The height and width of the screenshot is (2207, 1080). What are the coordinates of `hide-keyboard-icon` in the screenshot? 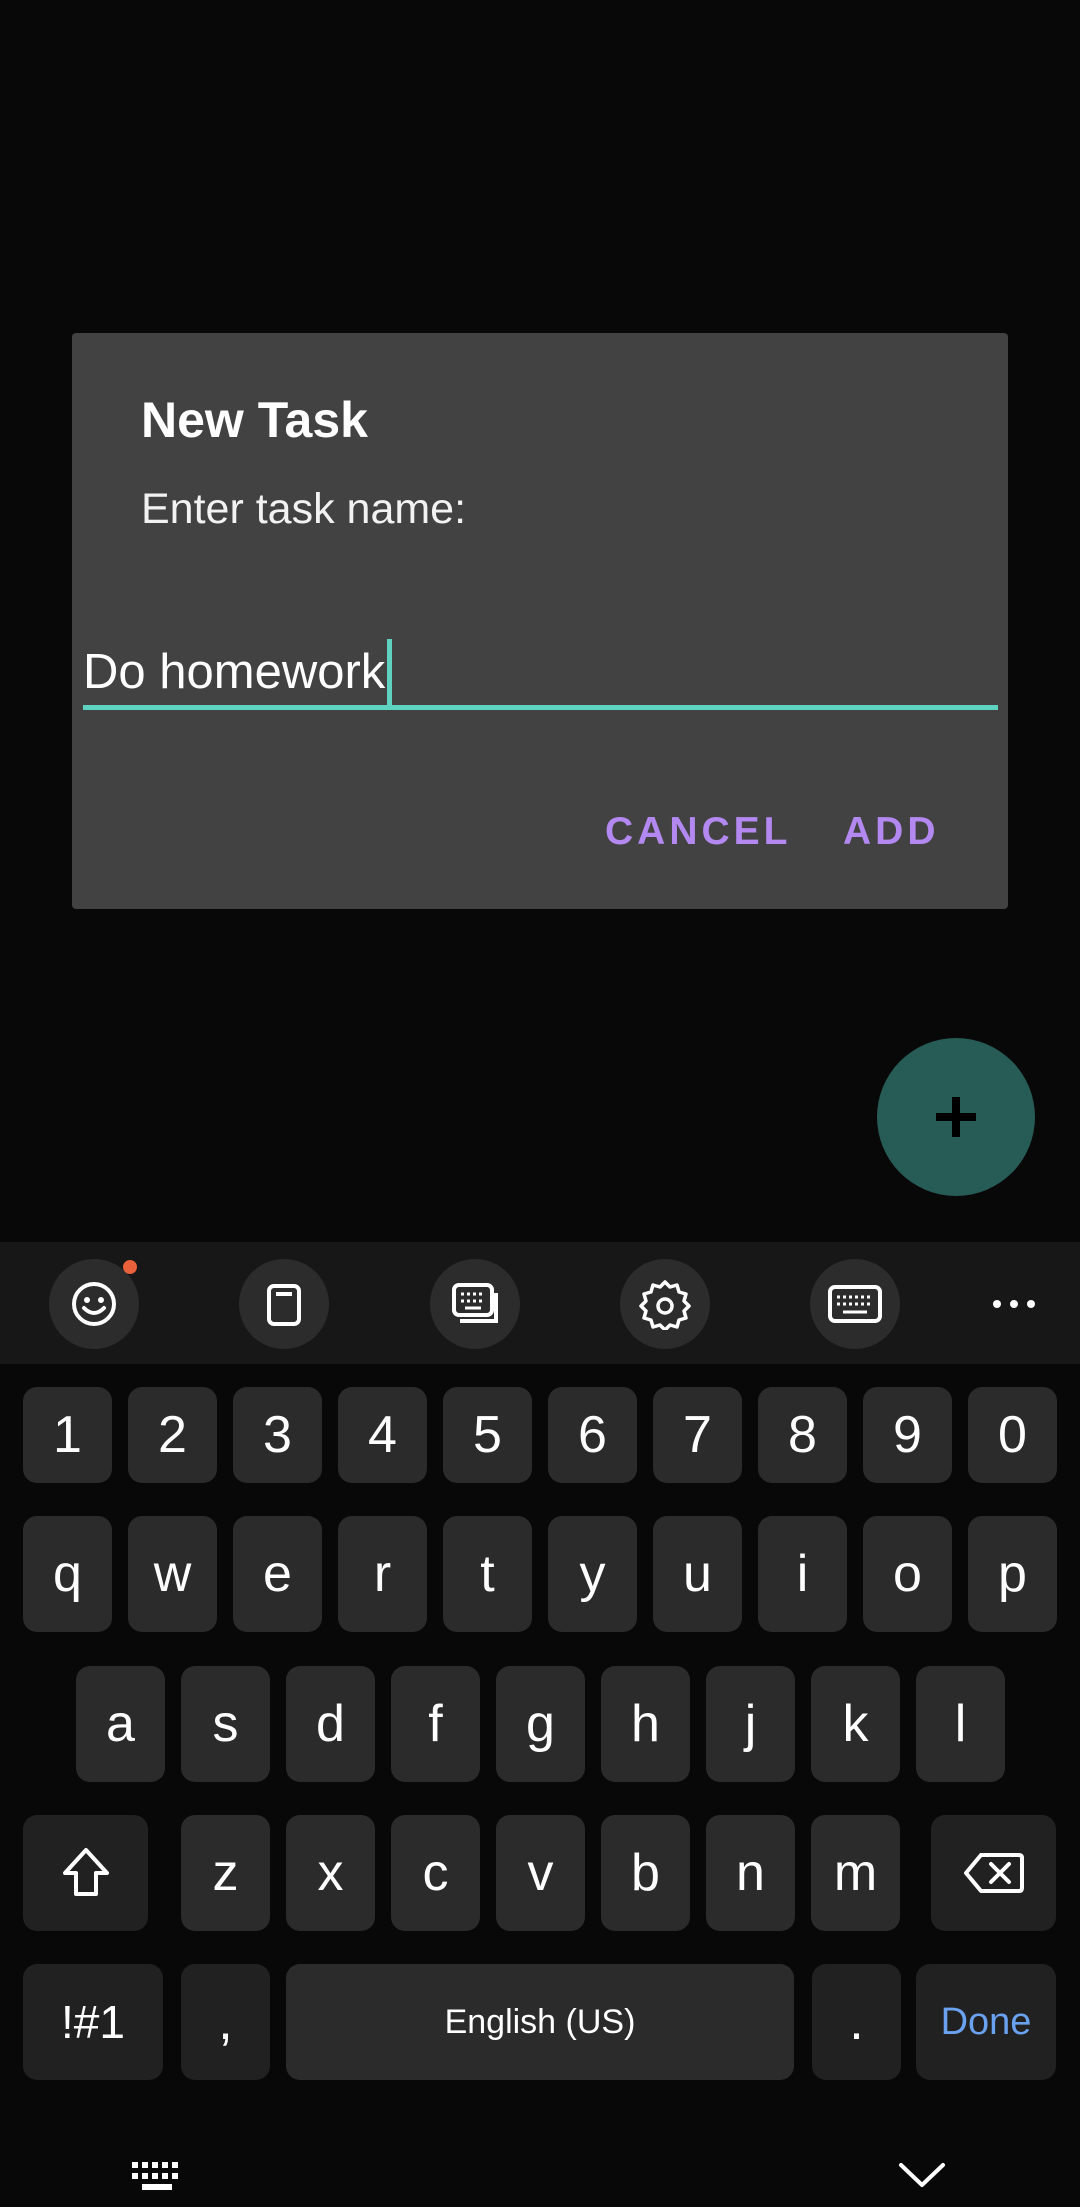 It's located at (922, 2175).